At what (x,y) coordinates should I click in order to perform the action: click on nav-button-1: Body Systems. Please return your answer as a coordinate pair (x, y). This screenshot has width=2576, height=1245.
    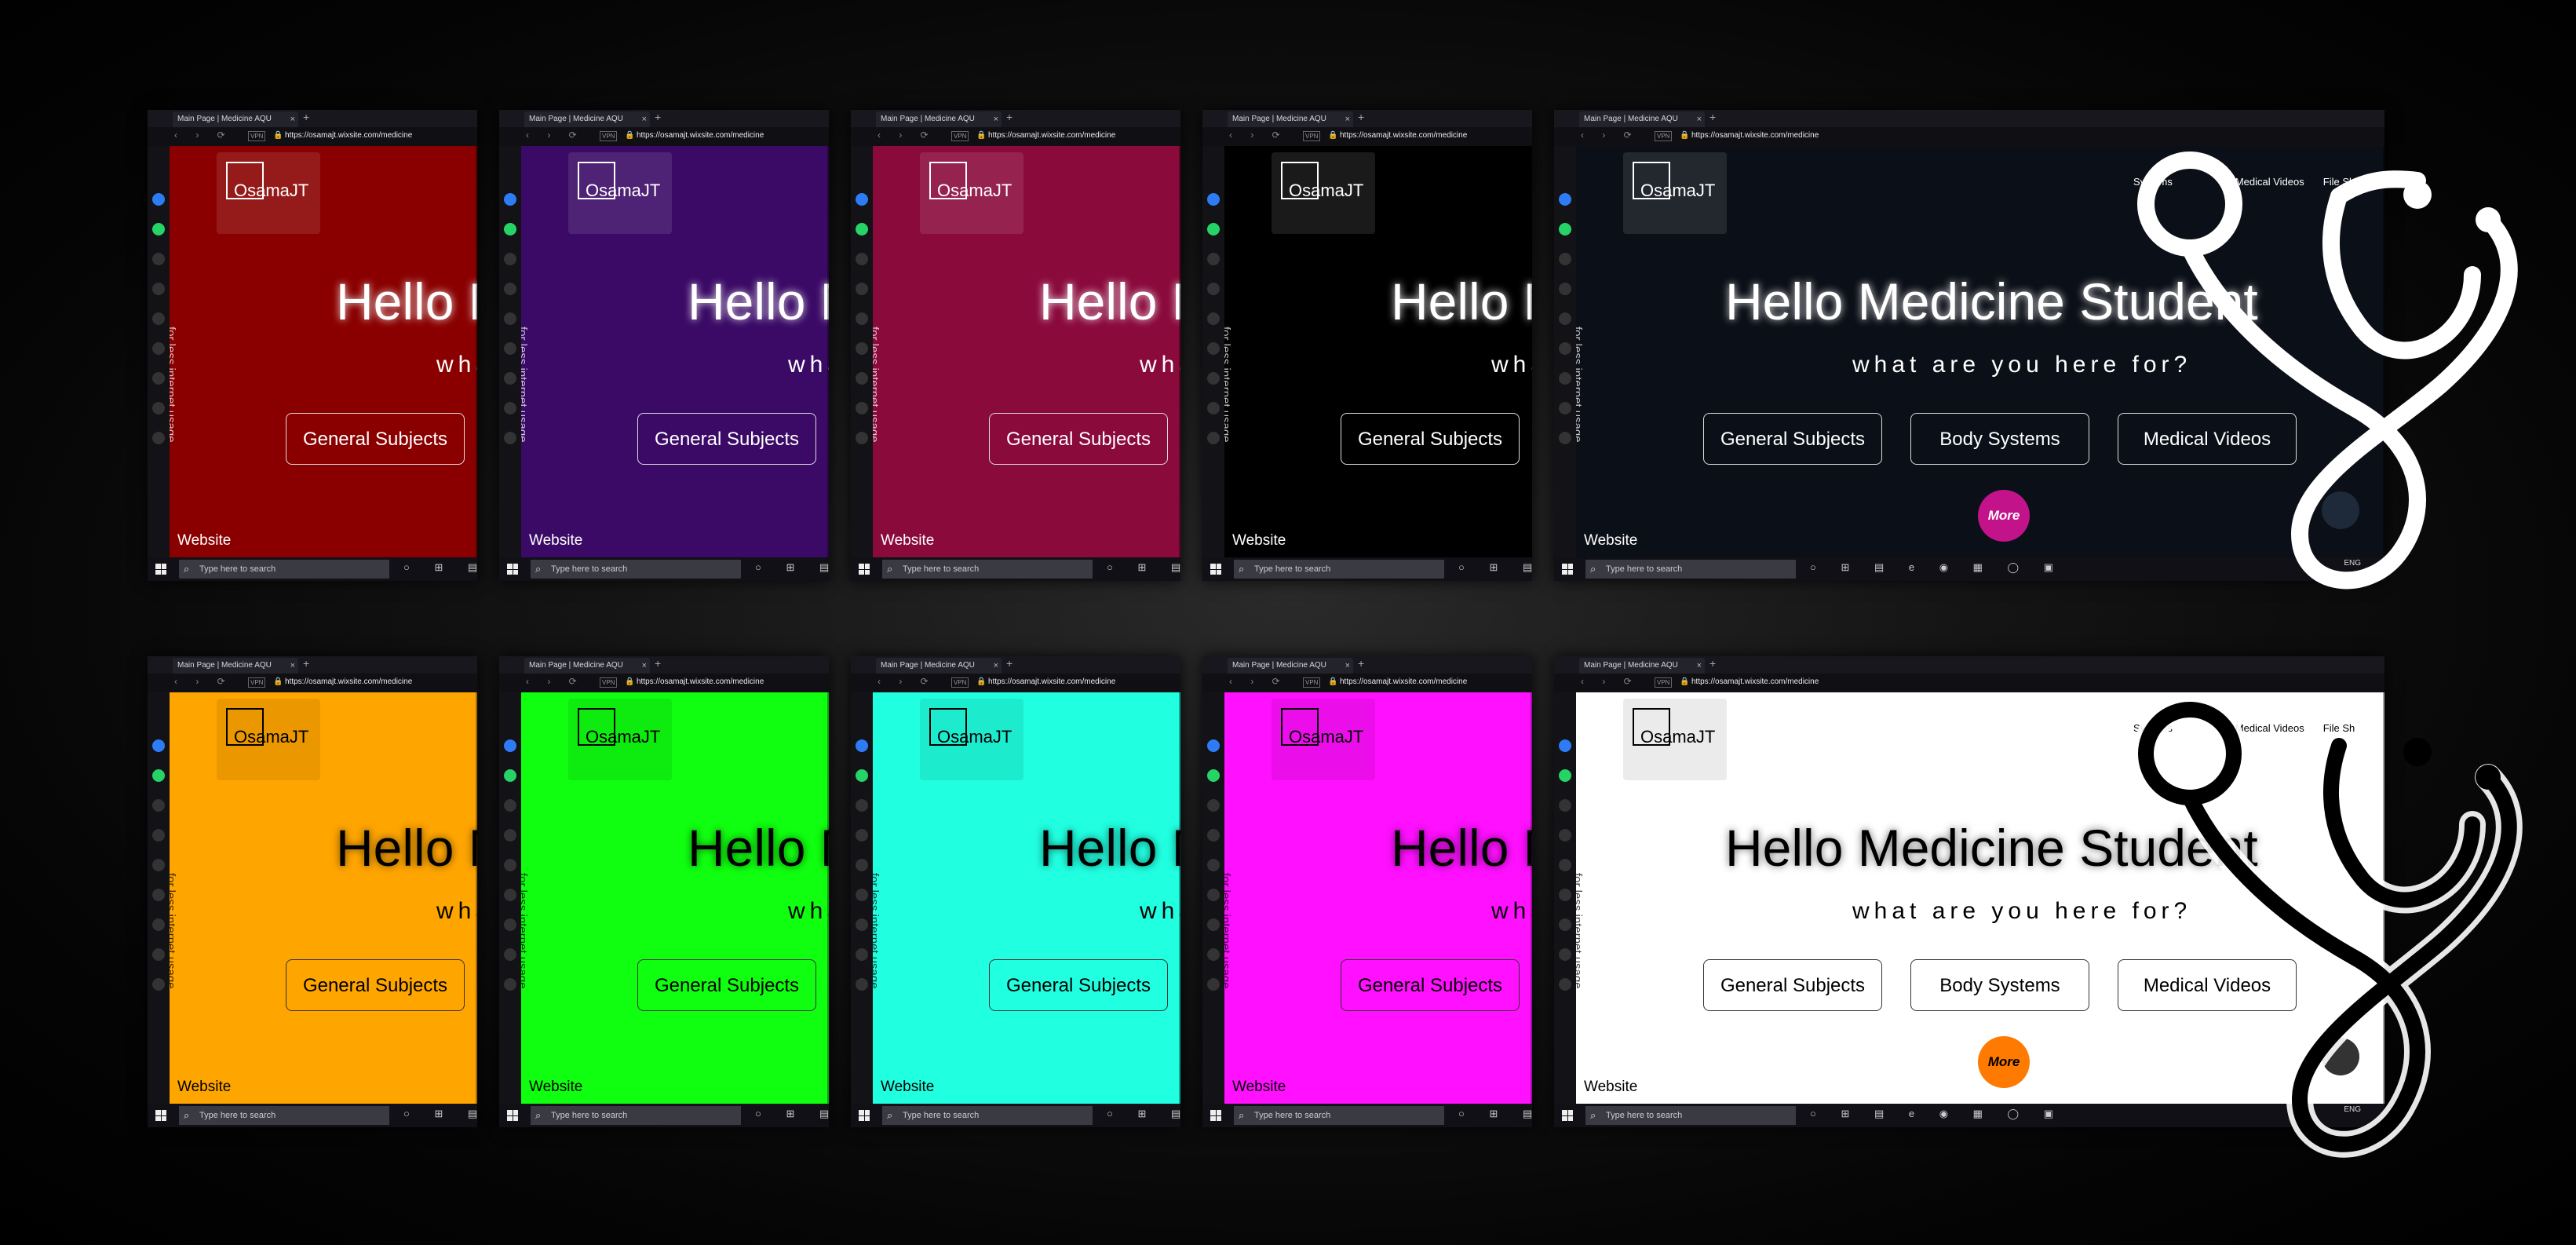
    Looking at the image, I should click on (1999, 985).